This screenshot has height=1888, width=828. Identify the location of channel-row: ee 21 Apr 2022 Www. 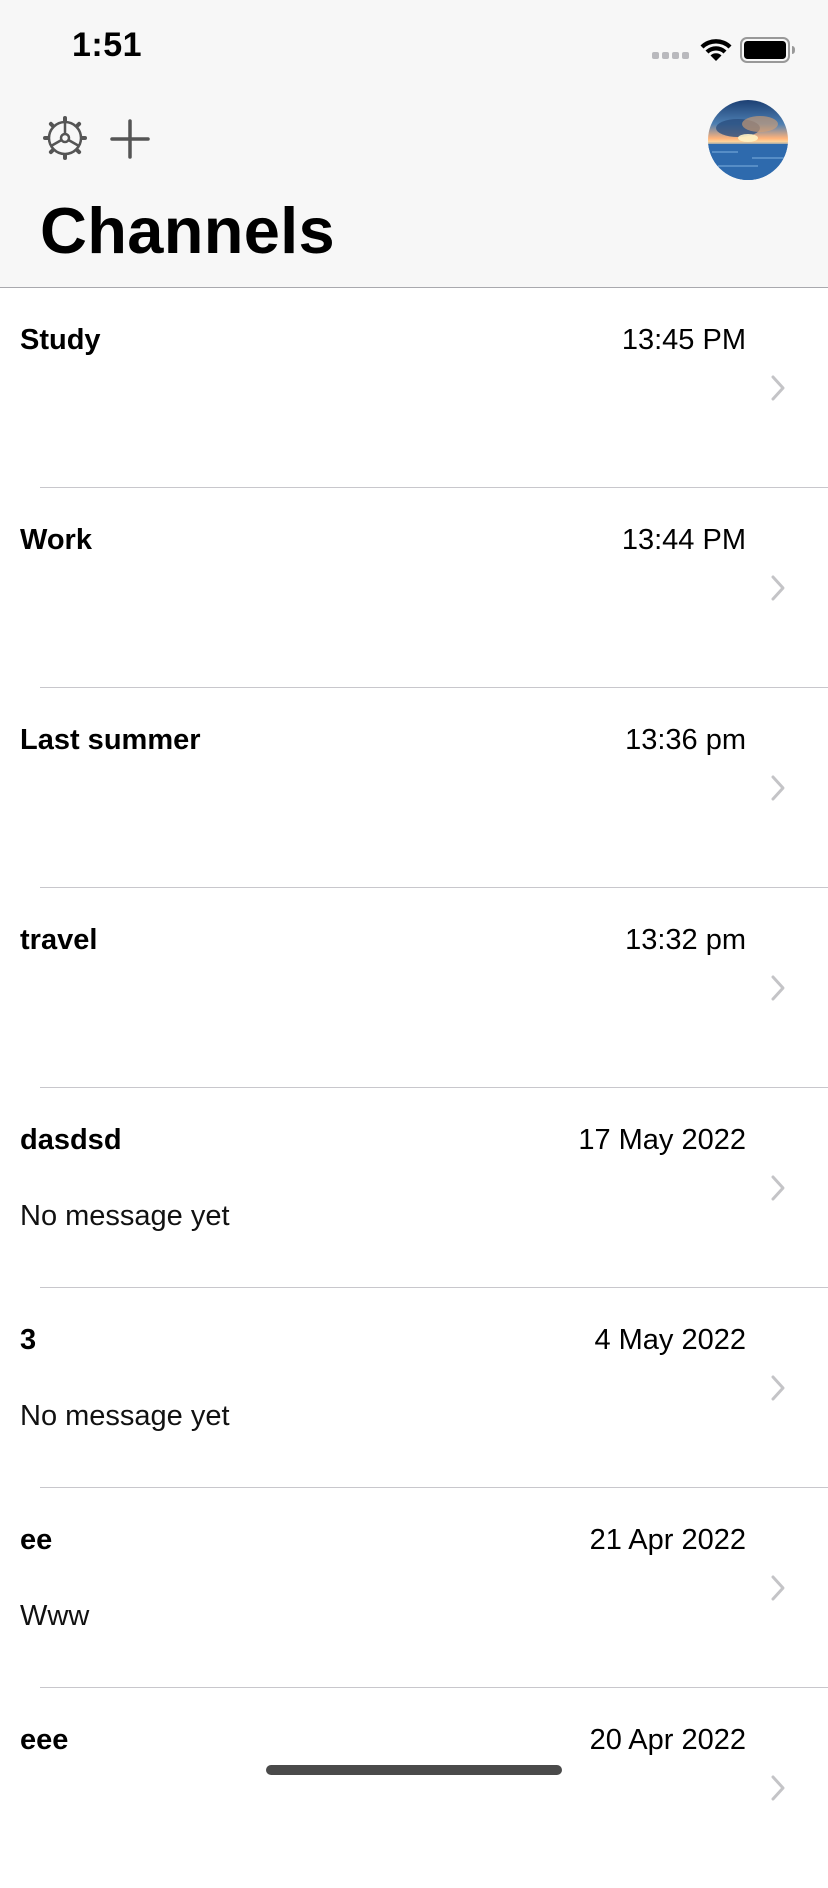
(414, 1588).